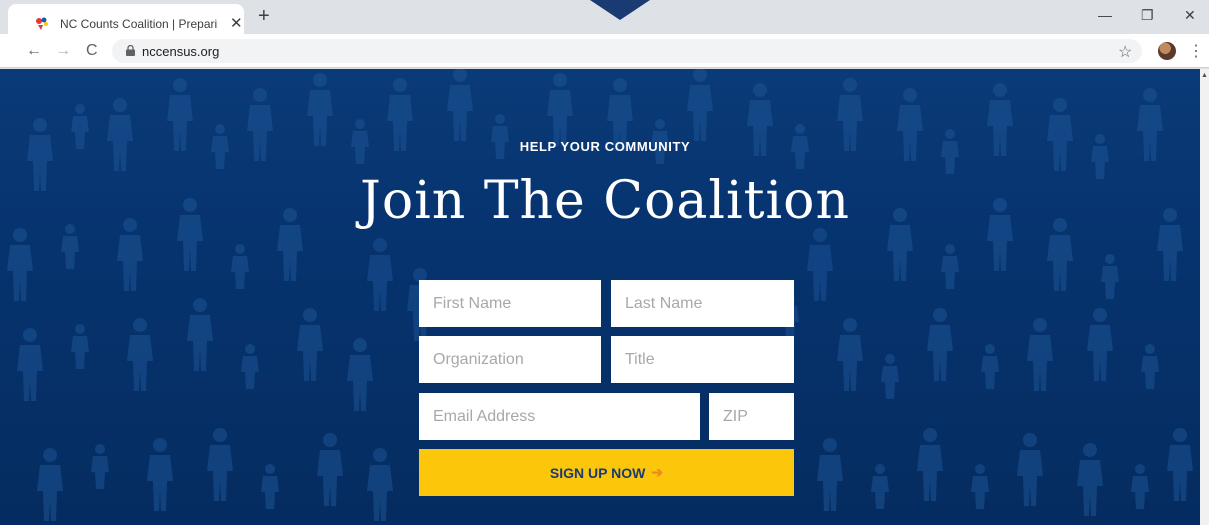 This screenshot has width=1209, height=525. What do you see at coordinates (605, 146) in the screenshot?
I see `hero-eyebrow: HELP YOUR COMMUNITY` at bounding box center [605, 146].